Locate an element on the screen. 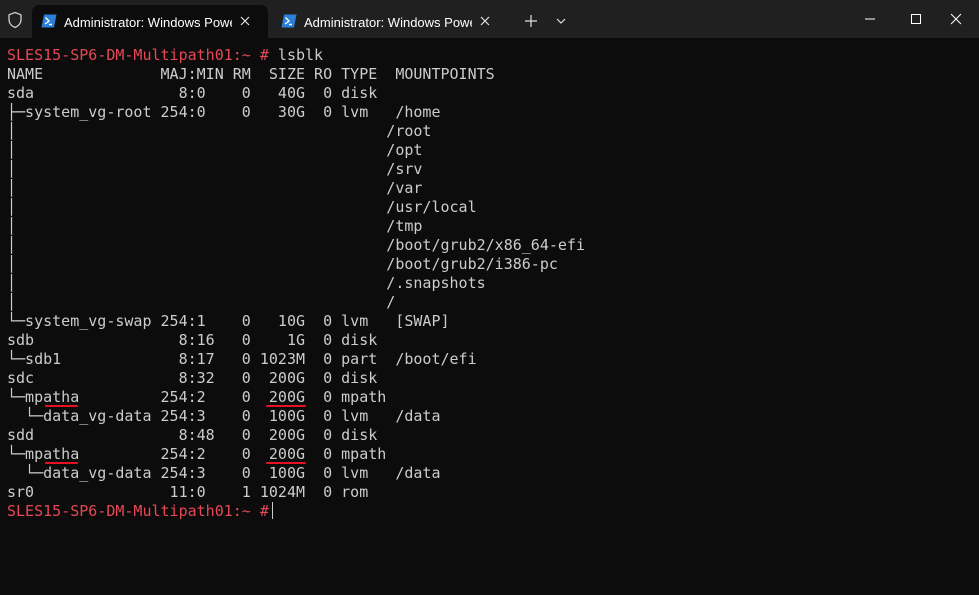  close-icon is located at coordinates (956, 19).